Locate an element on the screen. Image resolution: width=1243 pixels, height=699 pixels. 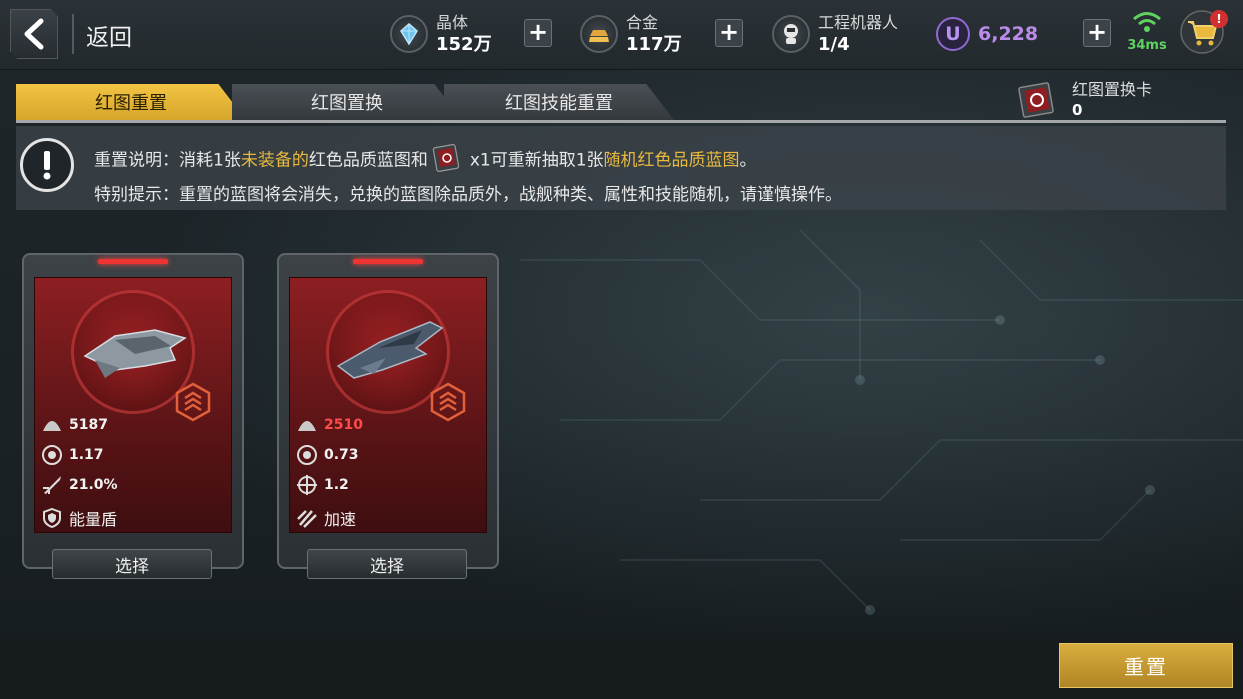
notification-badge: ! is located at coordinates (1219, 19).